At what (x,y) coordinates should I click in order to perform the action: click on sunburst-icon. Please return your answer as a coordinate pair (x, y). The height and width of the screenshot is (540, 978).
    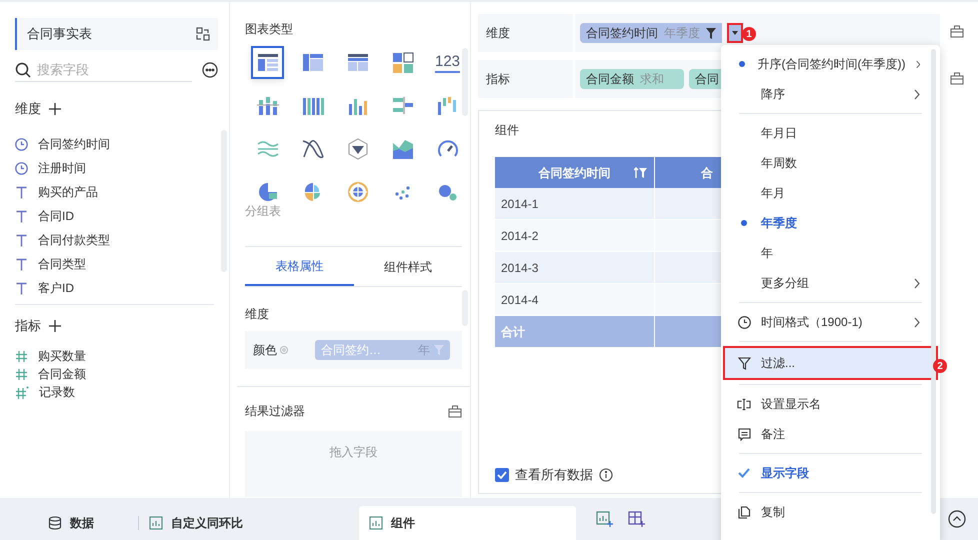
    Looking at the image, I should click on (358, 192).